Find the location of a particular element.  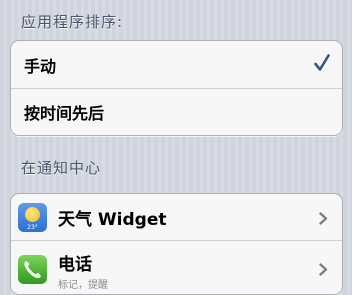

weather-icon: 23° is located at coordinates (32, 217).